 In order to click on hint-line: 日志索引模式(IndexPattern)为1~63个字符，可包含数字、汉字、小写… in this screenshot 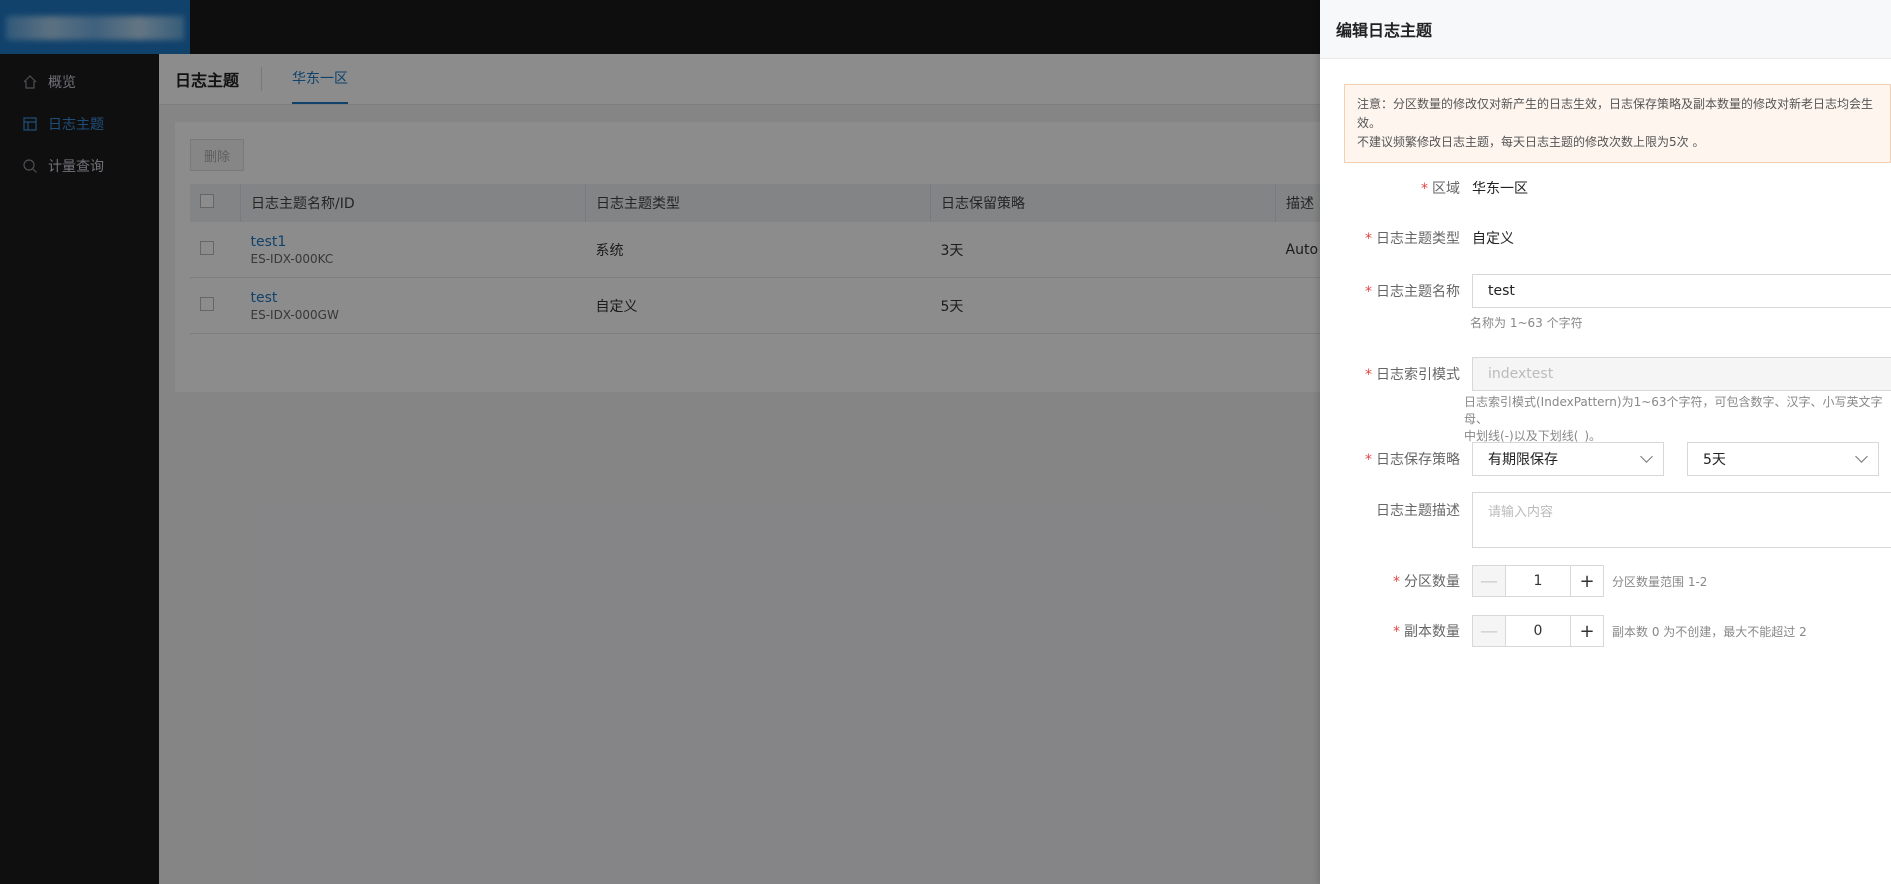, I will do `click(1673, 410)`.